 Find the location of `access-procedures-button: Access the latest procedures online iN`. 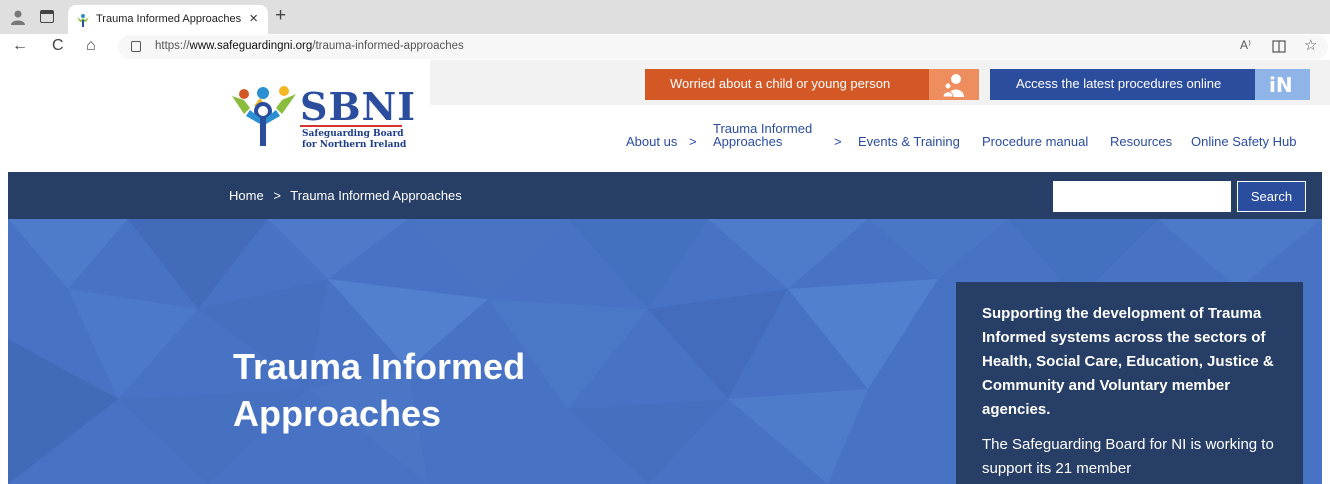

access-procedures-button: Access the latest procedures online iN is located at coordinates (1150, 84).